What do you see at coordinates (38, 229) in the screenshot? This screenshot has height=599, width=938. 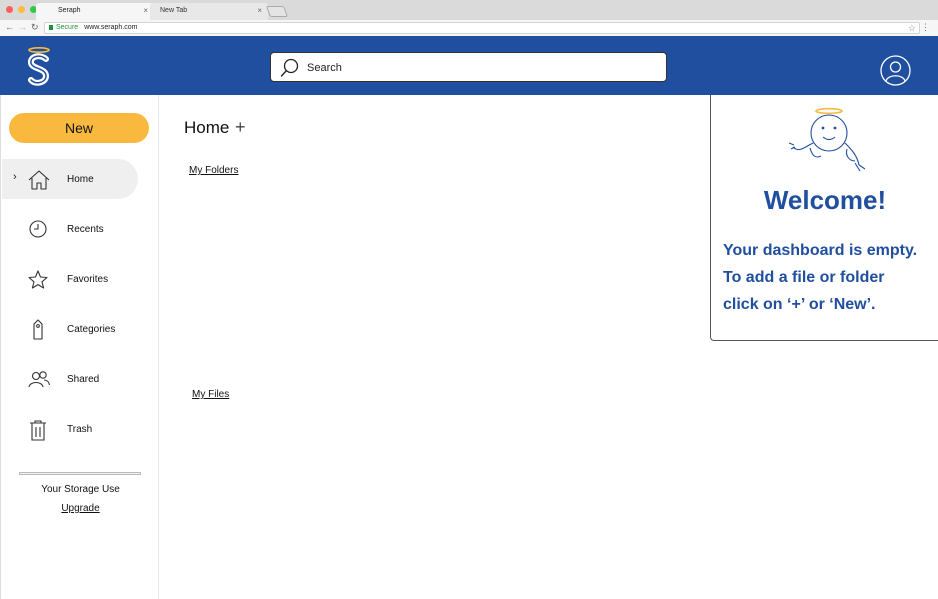 I see `clock-icon` at bounding box center [38, 229].